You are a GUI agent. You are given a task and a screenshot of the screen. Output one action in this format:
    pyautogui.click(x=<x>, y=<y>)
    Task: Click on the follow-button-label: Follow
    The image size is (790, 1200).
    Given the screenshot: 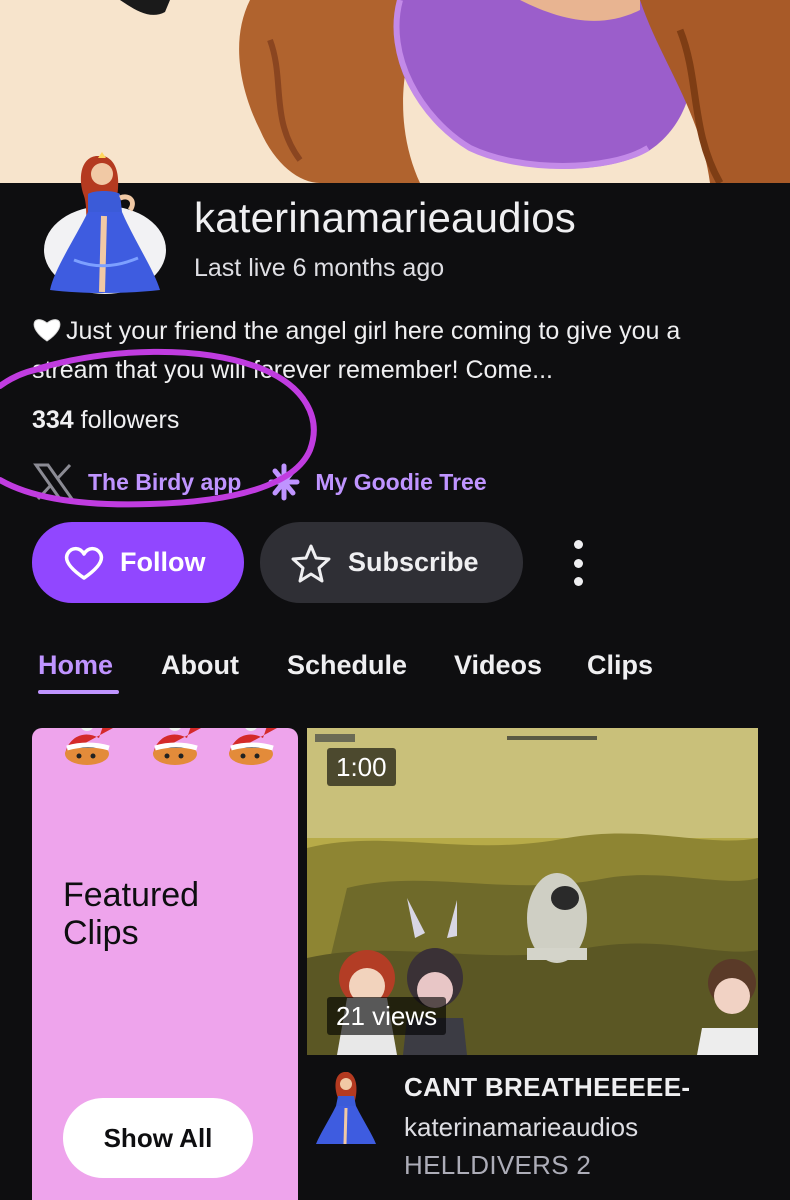 What is the action you would take?
    pyautogui.click(x=163, y=562)
    